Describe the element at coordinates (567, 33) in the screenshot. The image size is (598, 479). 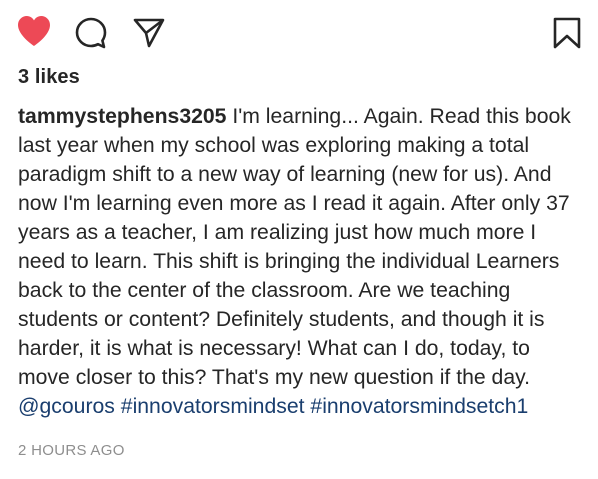
I see `bookmark-icon` at that location.